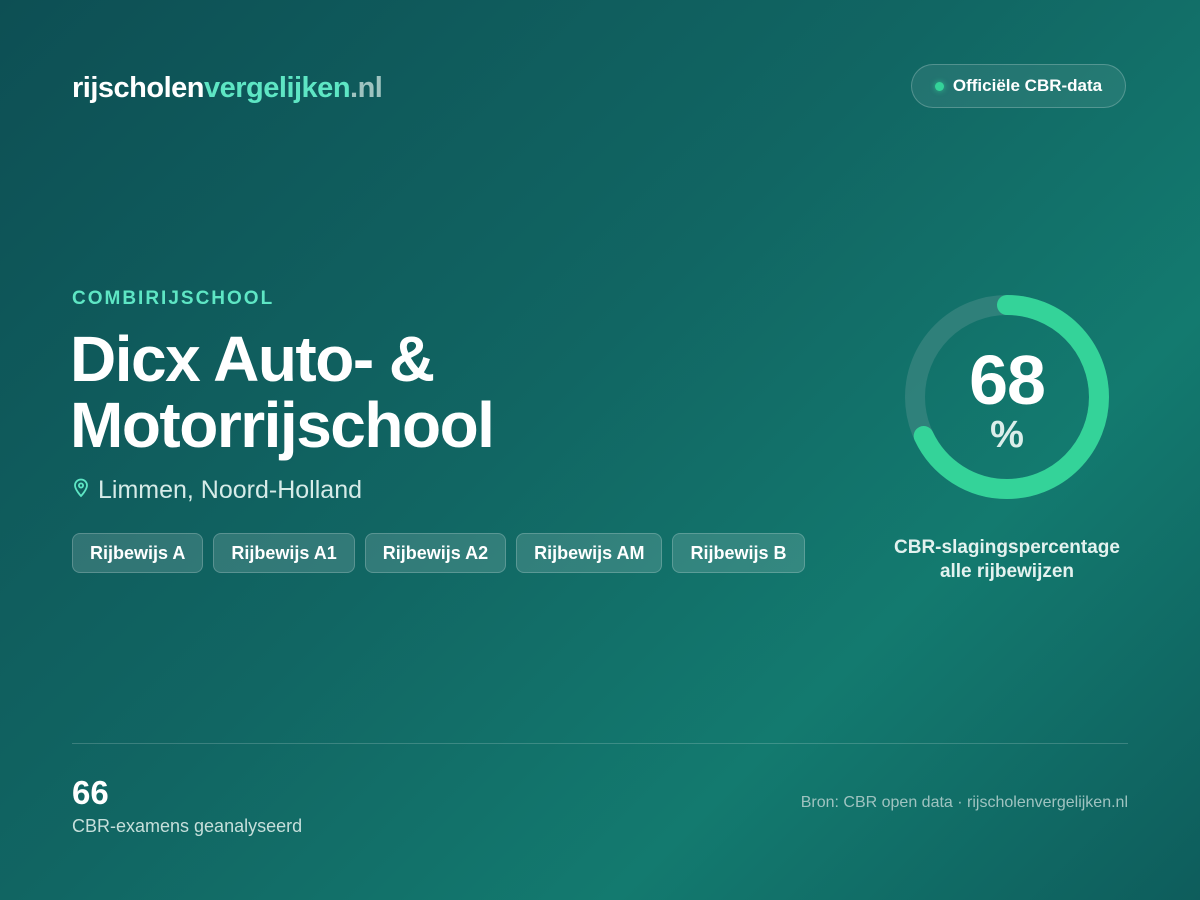 The width and height of the screenshot is (1200, 900). Describe the element at coordinates (173, 298) in the screenshot. I see `school-category: COMBIRIJSCHOOL` at that location.